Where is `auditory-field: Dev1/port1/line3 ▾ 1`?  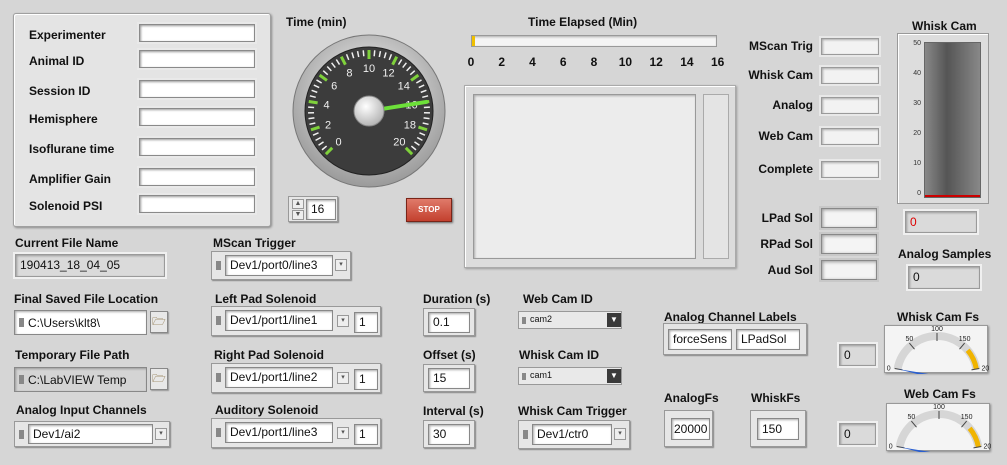
auditory-field: Dev1/port1/line3 ▾ 1 is located at coordinates (296, 433).